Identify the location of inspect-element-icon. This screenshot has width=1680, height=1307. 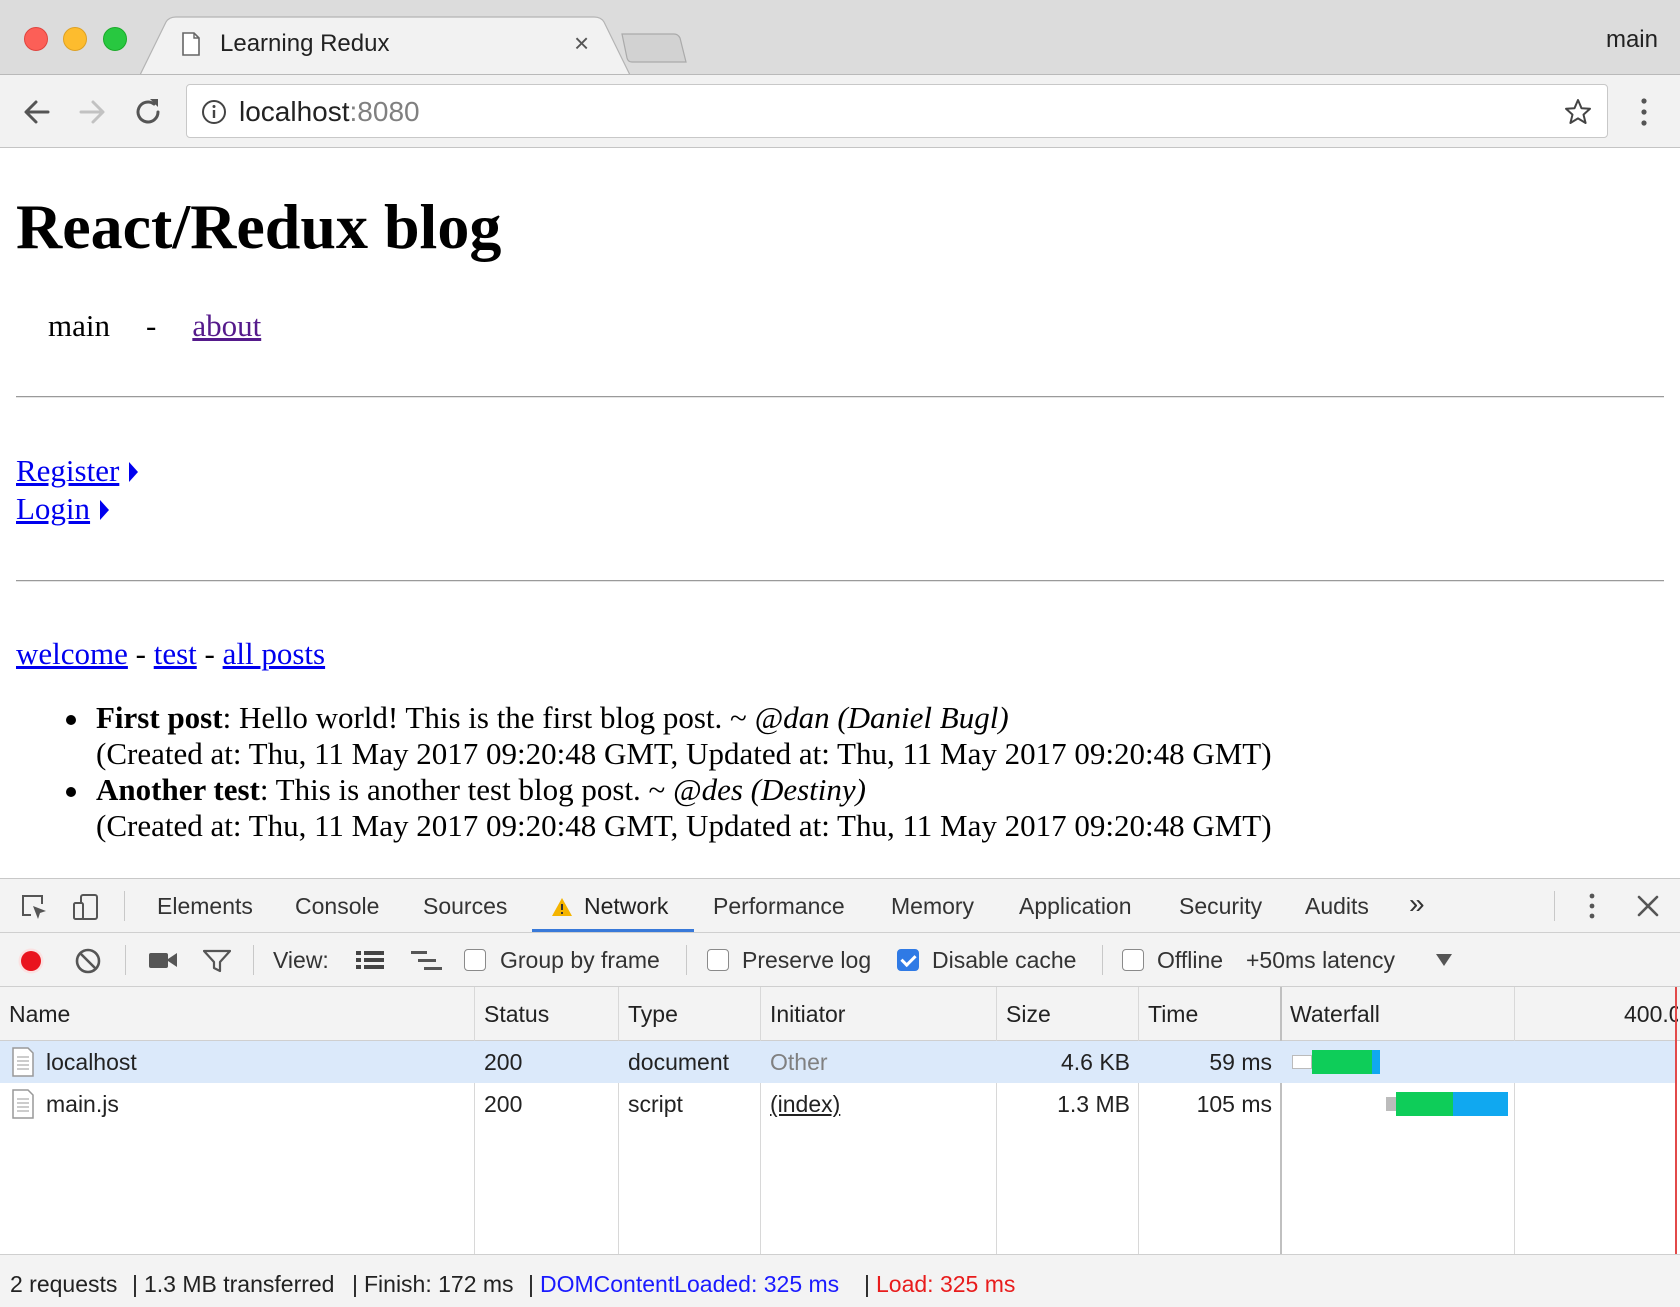
(34, 907).